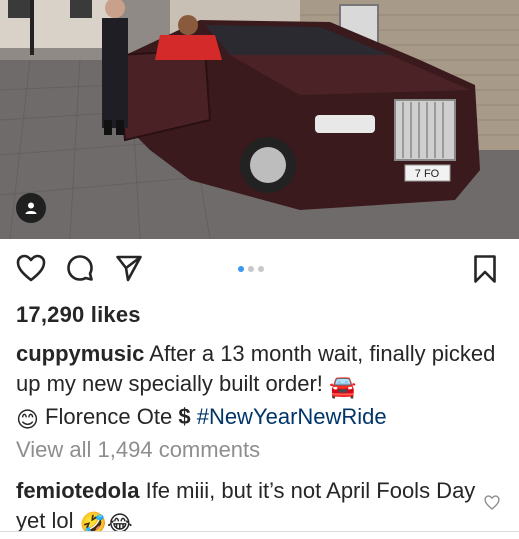 Image resolution: width=519 pixels, height=539 pixels. I want to click on hashtag-link: #NewYearNewRide, so click(292, 416).